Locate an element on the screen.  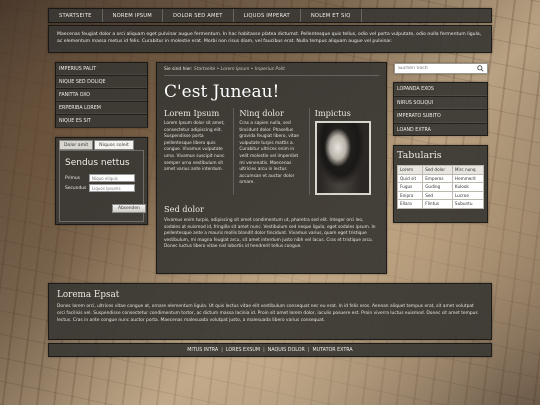
column-title: Impictus is located at coordinates (332, 113).